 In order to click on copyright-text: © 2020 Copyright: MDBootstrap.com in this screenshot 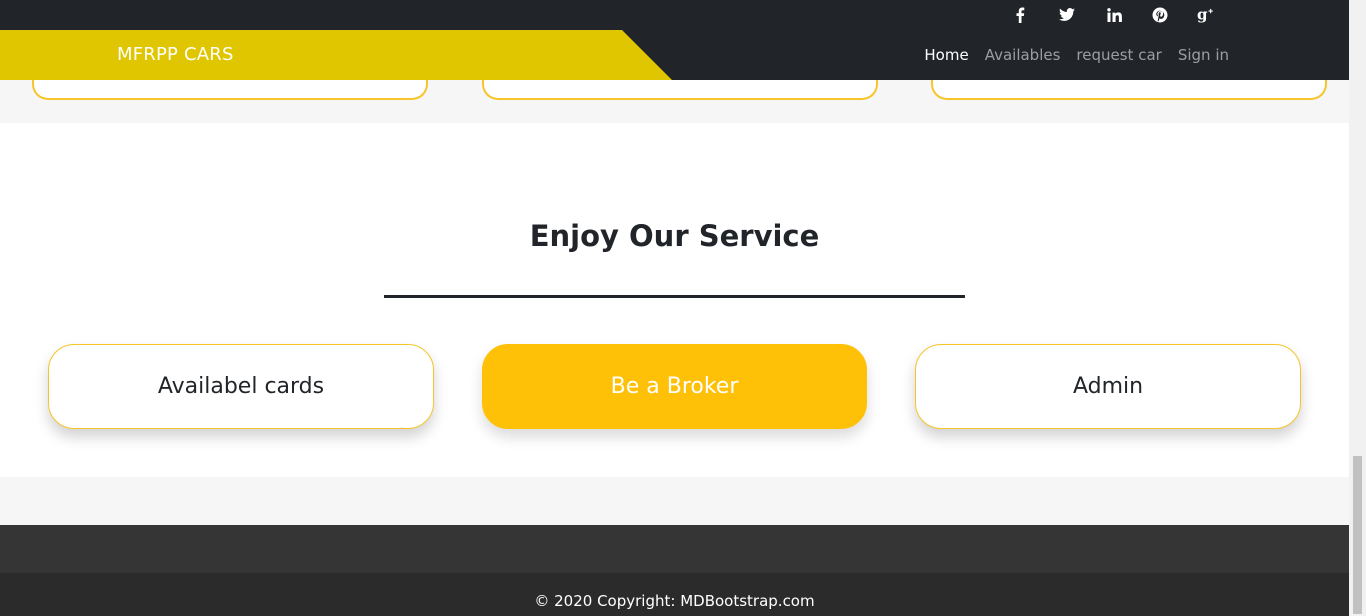, I will do `click(674, 601)`.